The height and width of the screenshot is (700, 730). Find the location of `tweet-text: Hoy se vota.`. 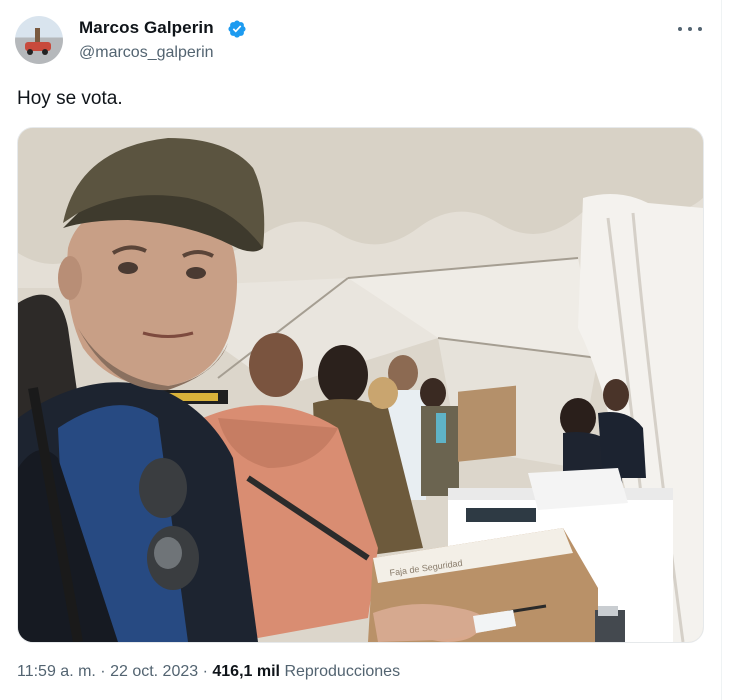

tweet-text: Hoy se vota. is located at coordinates (70, 98).